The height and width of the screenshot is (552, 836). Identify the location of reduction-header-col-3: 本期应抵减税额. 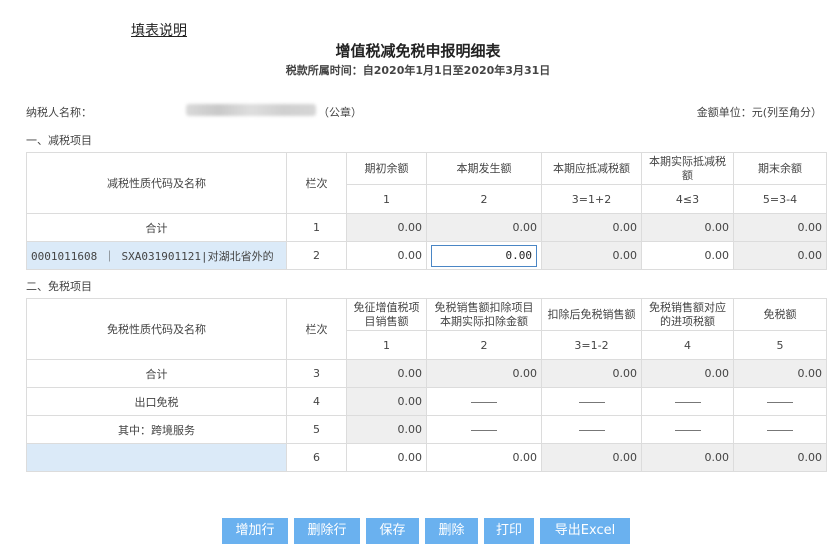
(591, 168).